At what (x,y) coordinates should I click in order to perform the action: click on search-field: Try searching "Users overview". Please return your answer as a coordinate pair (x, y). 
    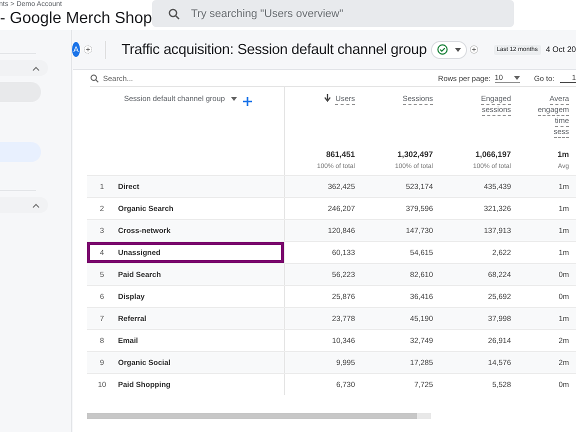
    Looking at the image, I should click on (333, 13).